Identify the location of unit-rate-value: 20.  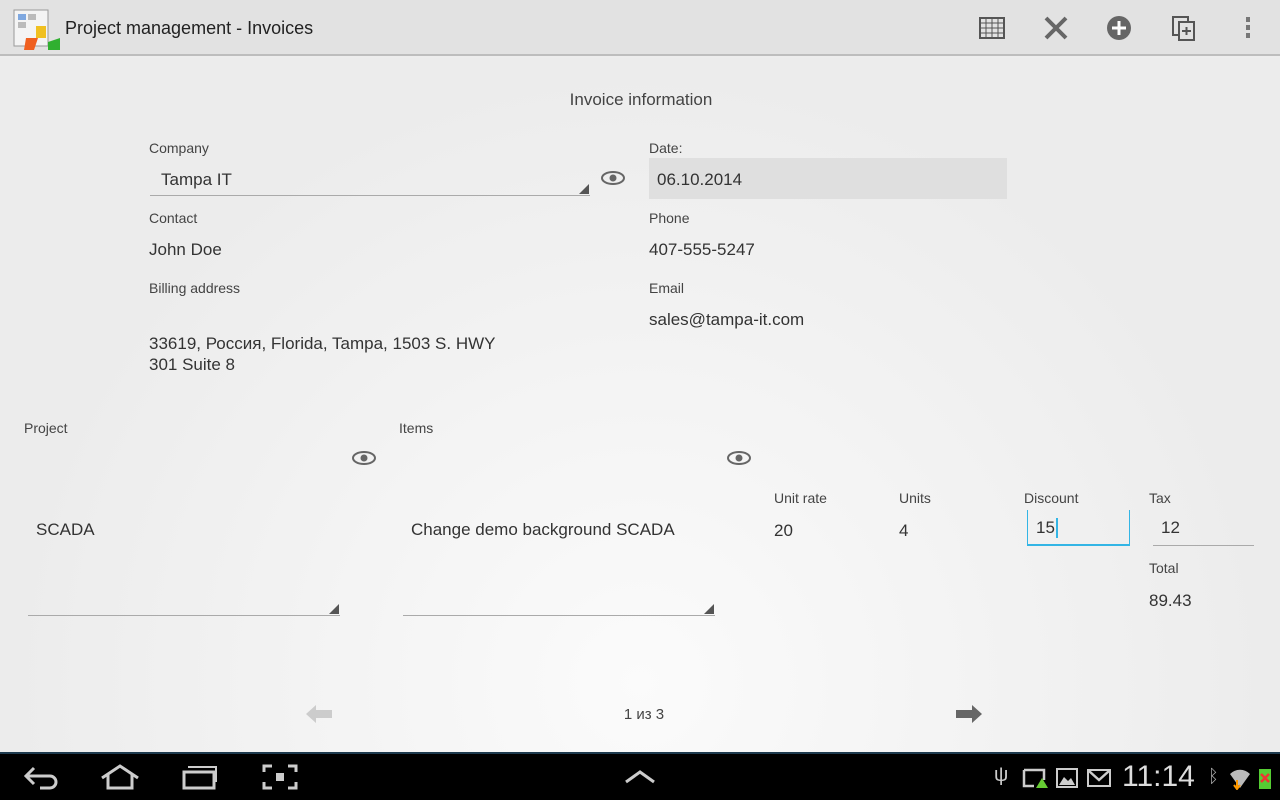
(783, 530).